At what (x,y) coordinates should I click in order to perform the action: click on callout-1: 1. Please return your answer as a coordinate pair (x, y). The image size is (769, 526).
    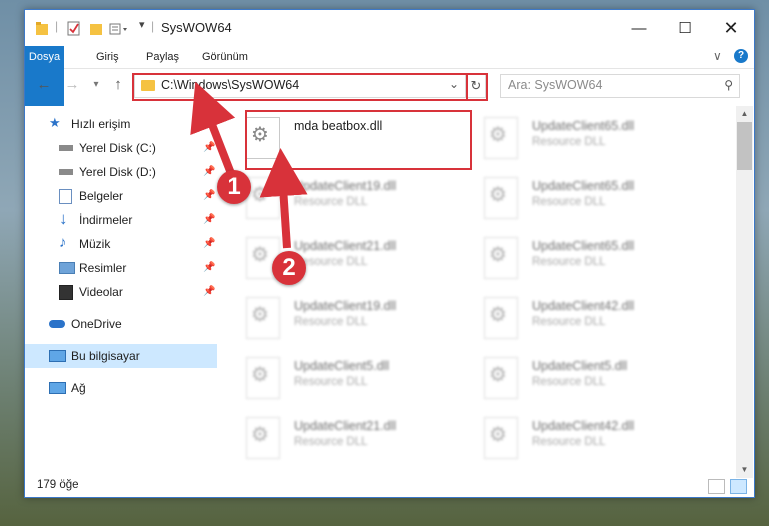
    Looking at the image, I should click on (234, 187).